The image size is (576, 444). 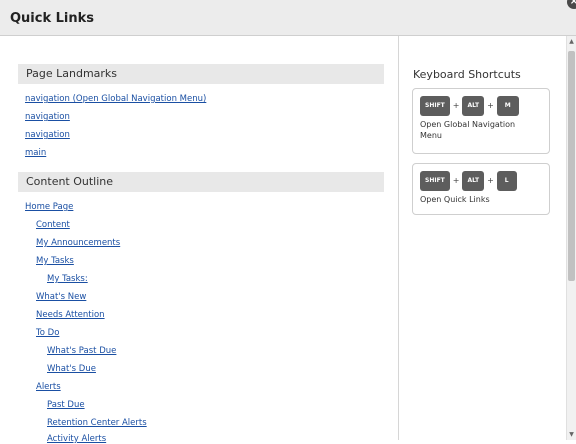 What do you see at coordinates (61, 297) in the screenshot?
I see `outline-link: What's New` at bounding box center [61, 297].